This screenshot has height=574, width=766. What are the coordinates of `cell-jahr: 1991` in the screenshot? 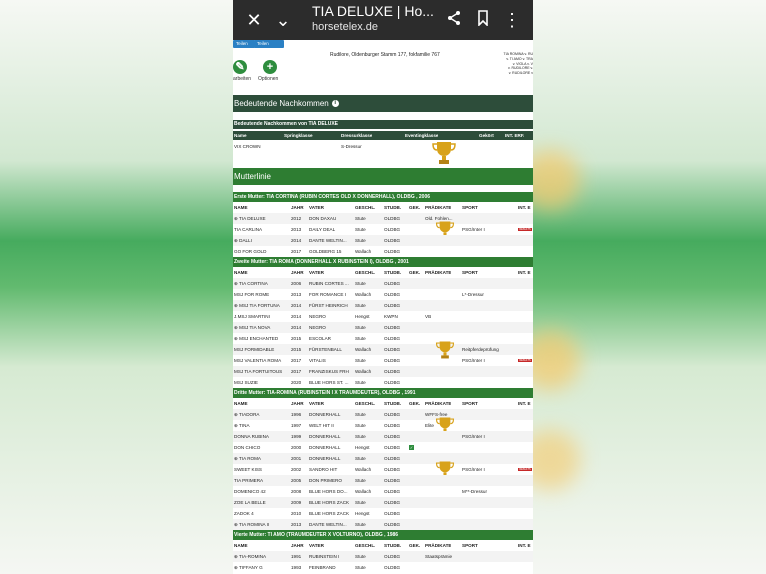 It's located at (296, 556).